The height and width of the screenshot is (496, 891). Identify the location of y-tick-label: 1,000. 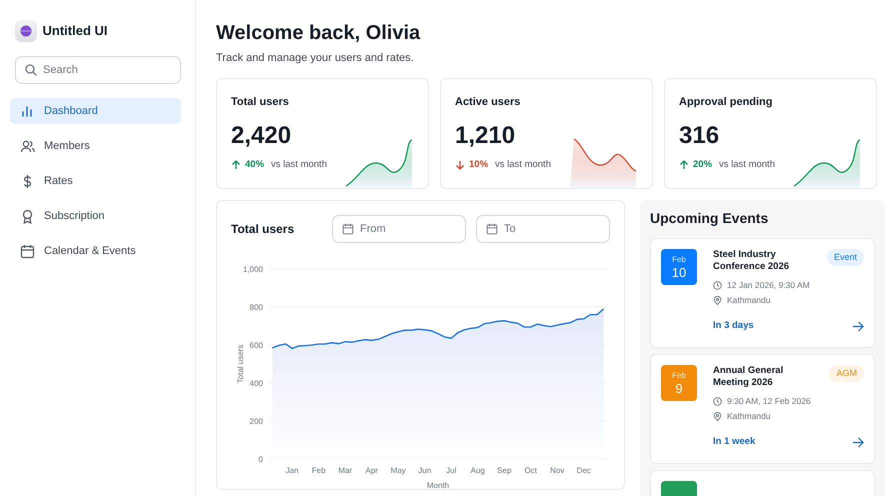
(252, 269).